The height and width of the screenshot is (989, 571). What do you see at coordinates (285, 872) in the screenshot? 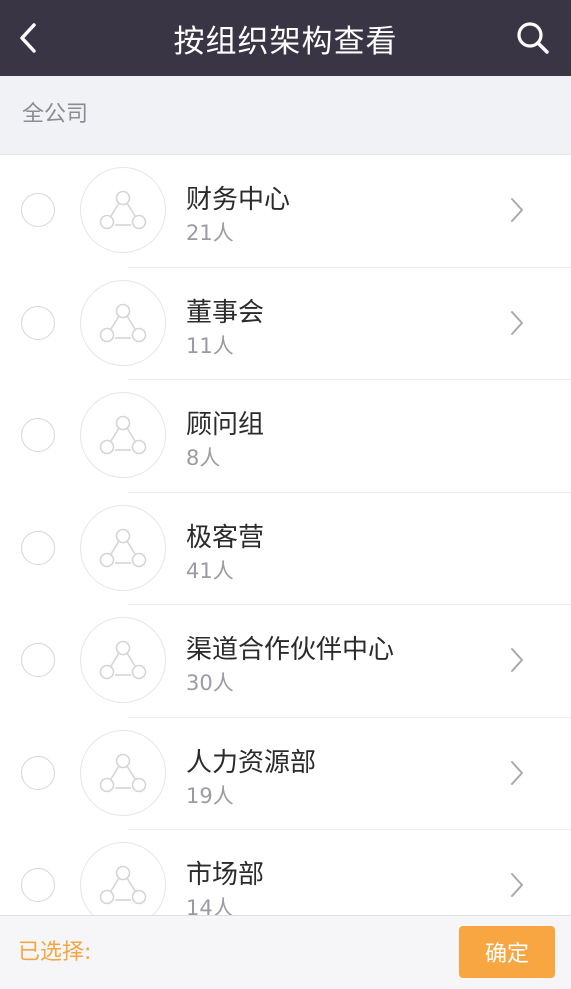
I see `department-row: 市场部 14人` at bounding box center [285, 872].